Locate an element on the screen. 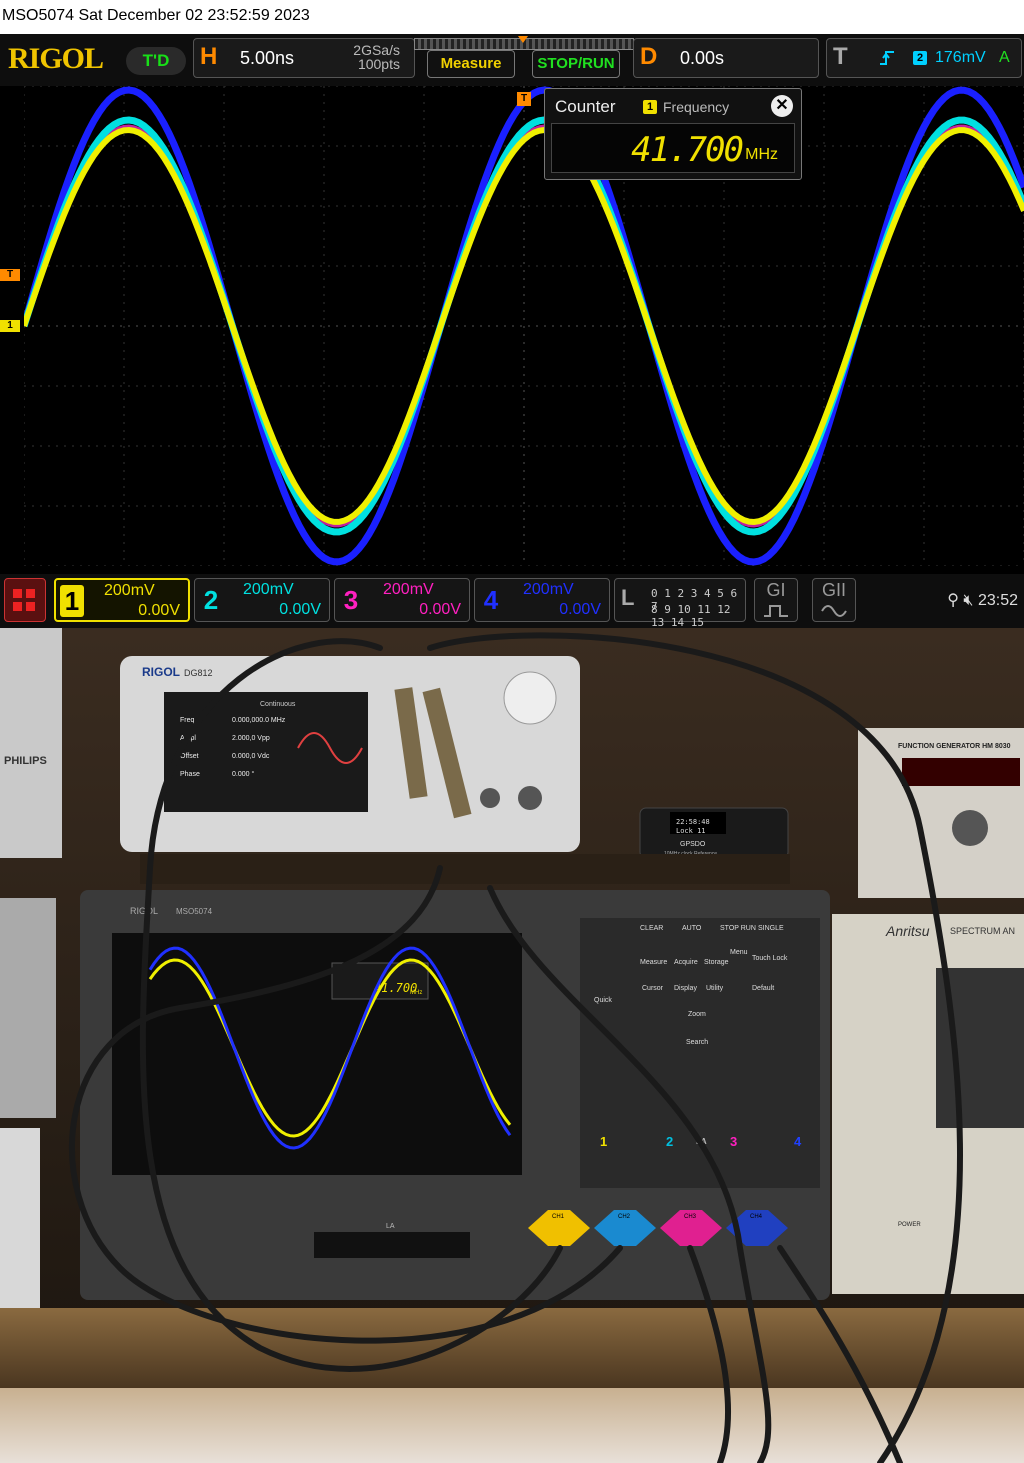  measure-button: Measure is located at coordinates (471, 64).